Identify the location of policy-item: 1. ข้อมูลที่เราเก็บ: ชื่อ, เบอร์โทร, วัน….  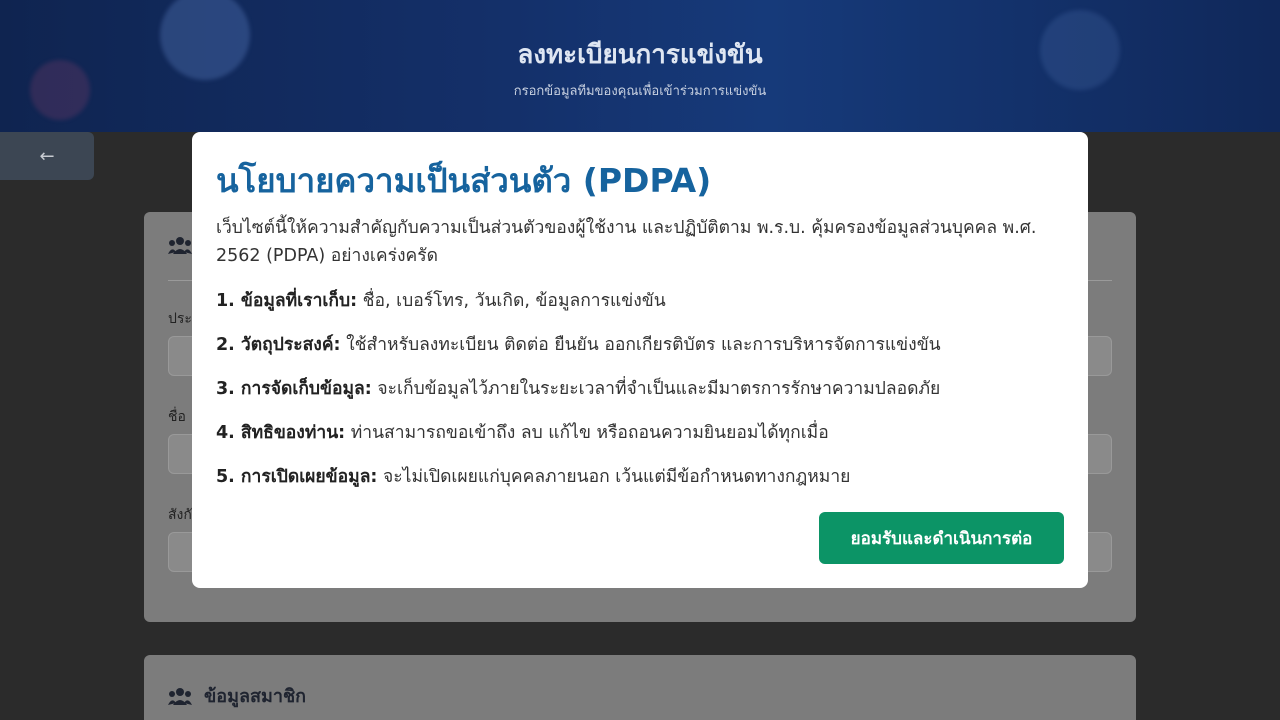
(641, 300).